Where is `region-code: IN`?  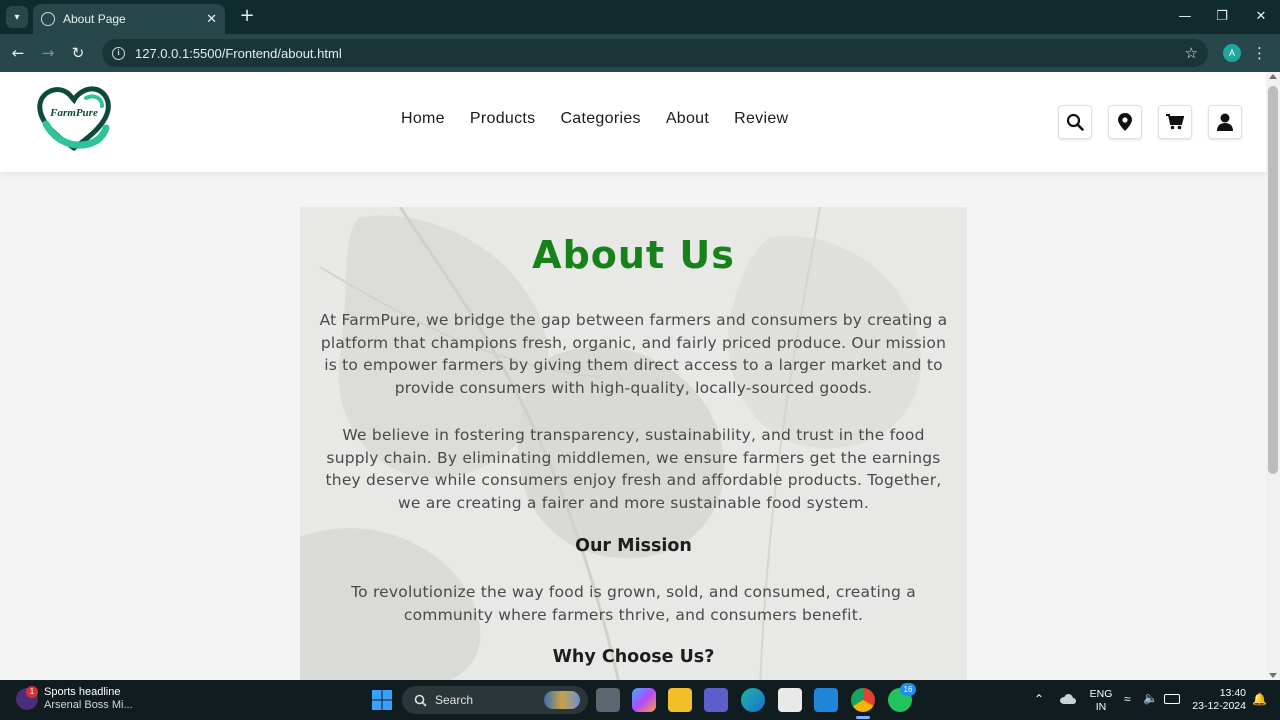
region-code: IN is located at coordinates (1101, 707).